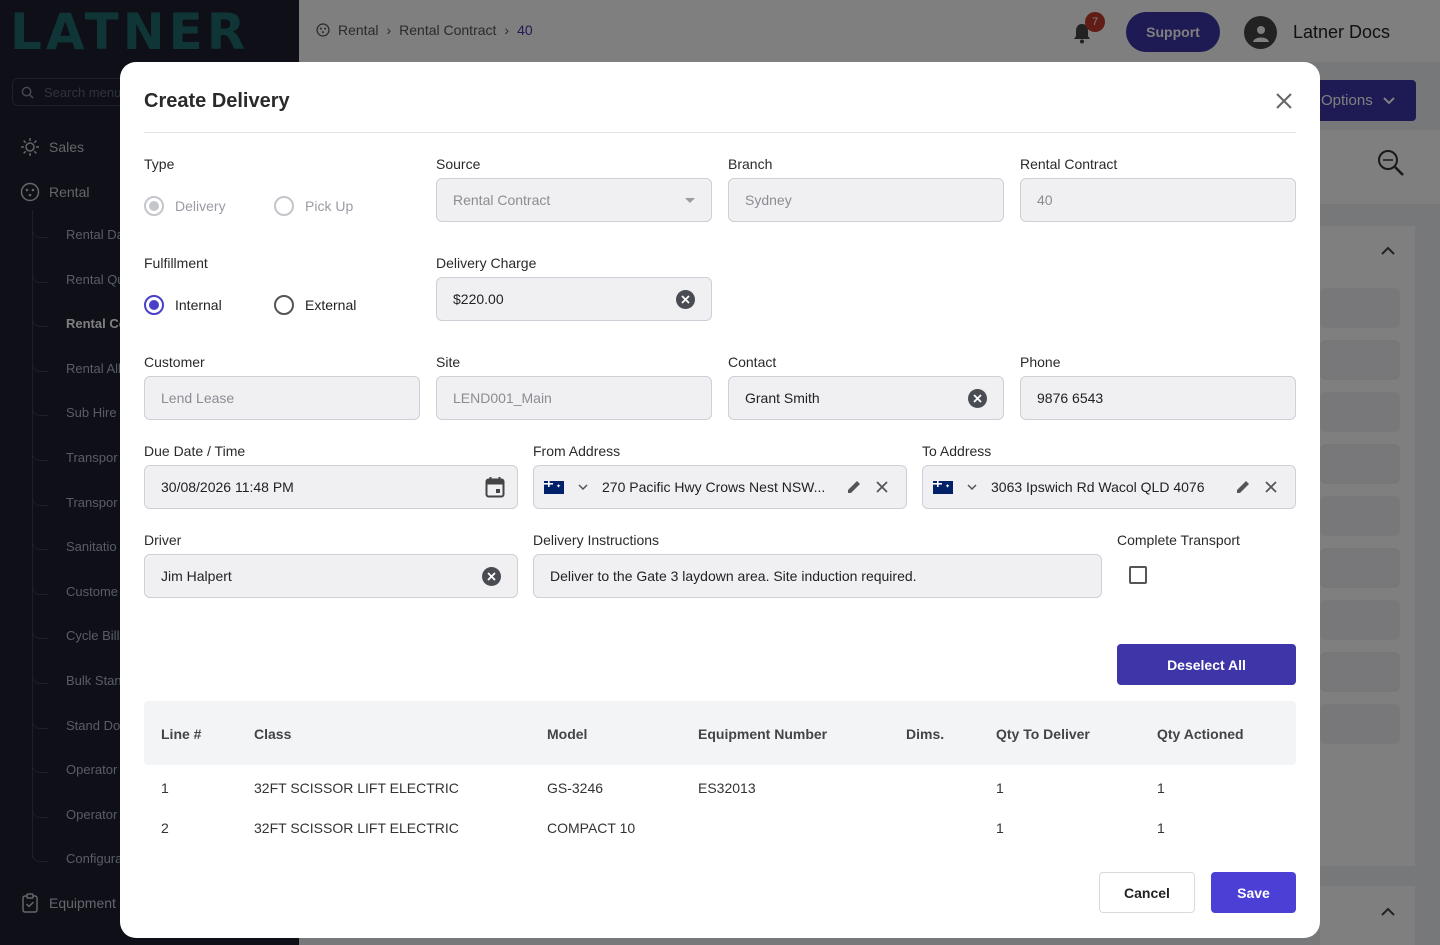  What do you see at coordinates (690, 200) in the screenshot?
I see `caret-down-icon` at bounding box center [690, 200].